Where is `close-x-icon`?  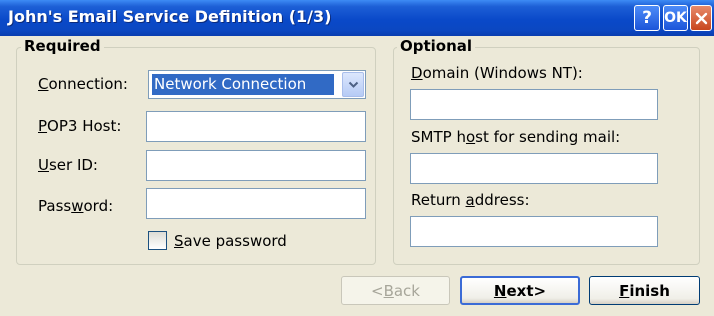 close-x-icon is located at coordinates (701, 18).